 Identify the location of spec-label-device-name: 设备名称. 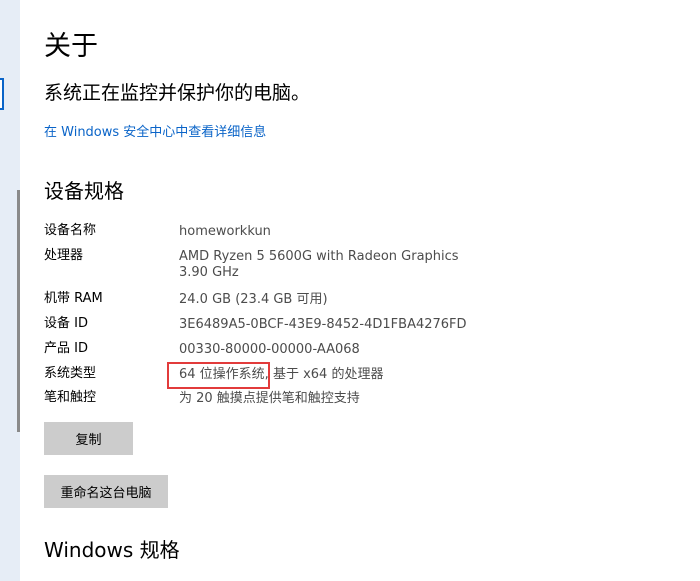
(70, 230).